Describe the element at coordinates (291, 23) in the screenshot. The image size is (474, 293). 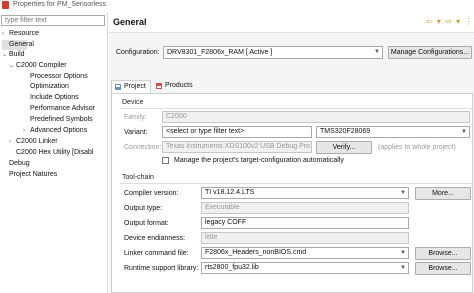
I see `page-header: General ⇦ ▾ ⇨ ▾ ⋮` at that location.